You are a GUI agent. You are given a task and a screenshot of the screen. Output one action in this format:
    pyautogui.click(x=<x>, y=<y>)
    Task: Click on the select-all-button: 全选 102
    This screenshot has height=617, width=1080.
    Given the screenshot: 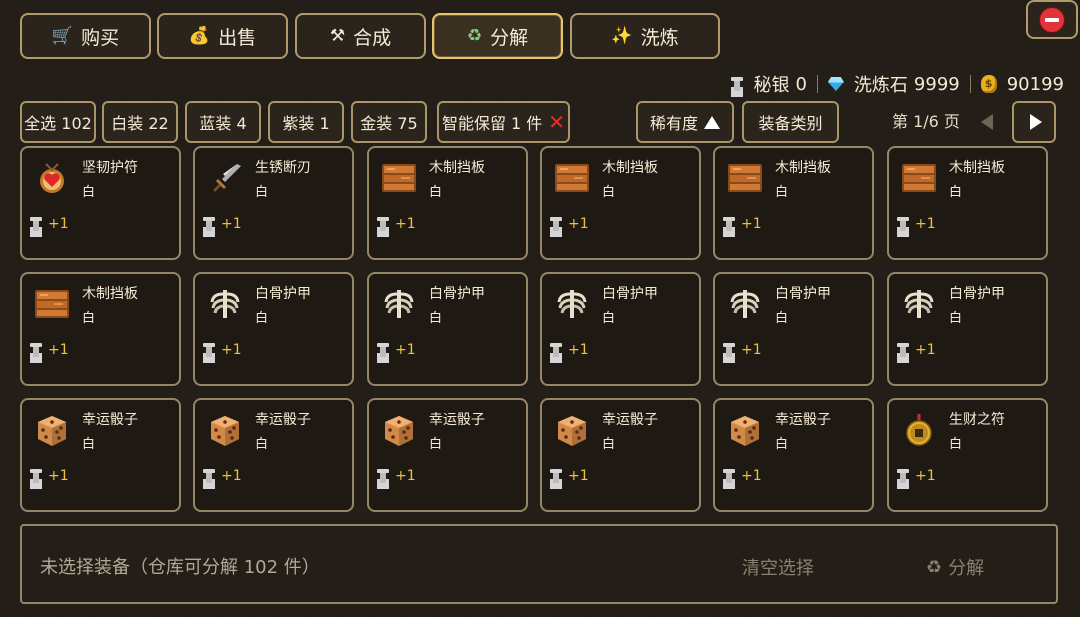 What is the action you would take?
    pyautogui.click(x=58, y=122)
    